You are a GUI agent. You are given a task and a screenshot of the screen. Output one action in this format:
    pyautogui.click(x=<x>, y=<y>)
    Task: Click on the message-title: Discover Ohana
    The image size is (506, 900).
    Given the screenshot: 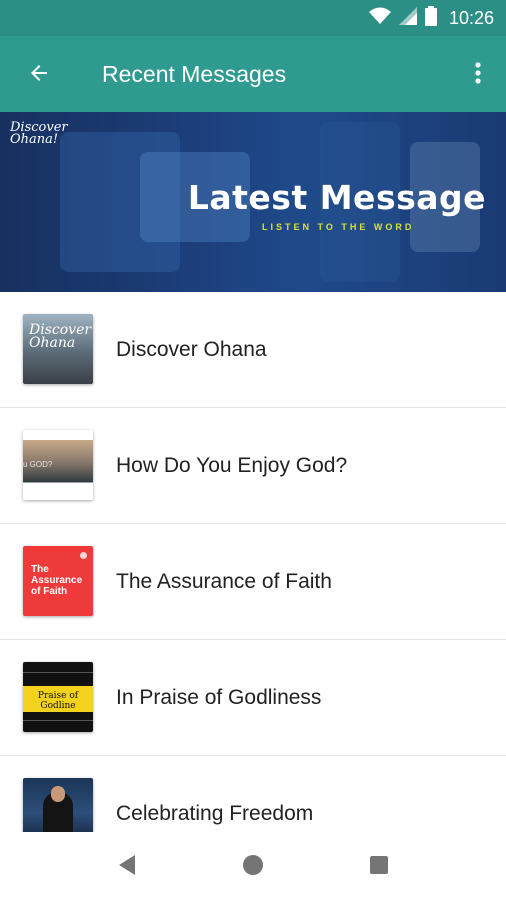 What is the action you would take?
    pyautogui.click(x=191, y=349)
    